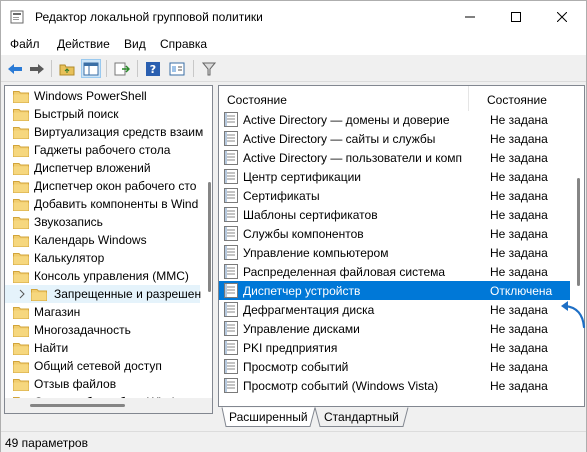 This screenshot has height=452, width=587. Describe the element at coordinates (102, 150) in the screenshot. I see `tree-item: Гаджеты рабочего стола` at that location.